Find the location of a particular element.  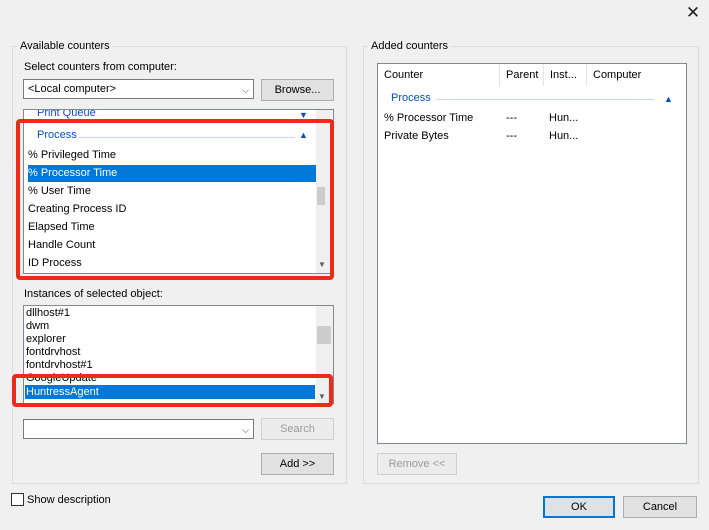

instance-item-label: GoogleUpdate is located at coordinates (61, 378).